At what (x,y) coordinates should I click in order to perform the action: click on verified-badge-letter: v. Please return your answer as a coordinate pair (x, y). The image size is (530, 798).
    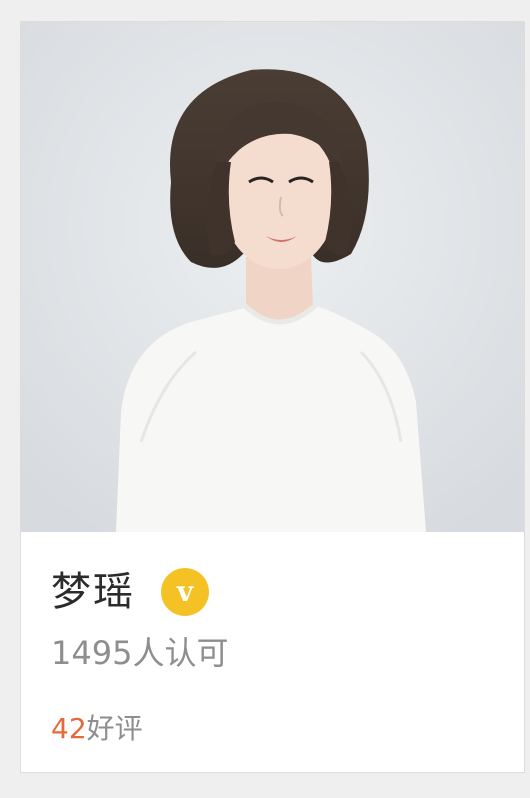
    Looking at the image, I should click on (185, 591).